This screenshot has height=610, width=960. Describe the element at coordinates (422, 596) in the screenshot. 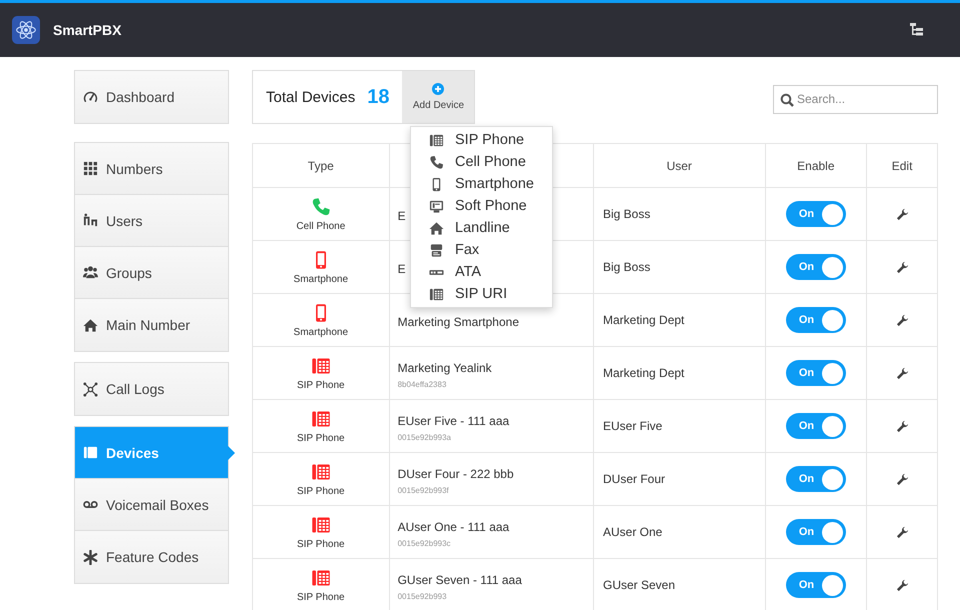

I see `mac-address: 0015e92b993` at that location.